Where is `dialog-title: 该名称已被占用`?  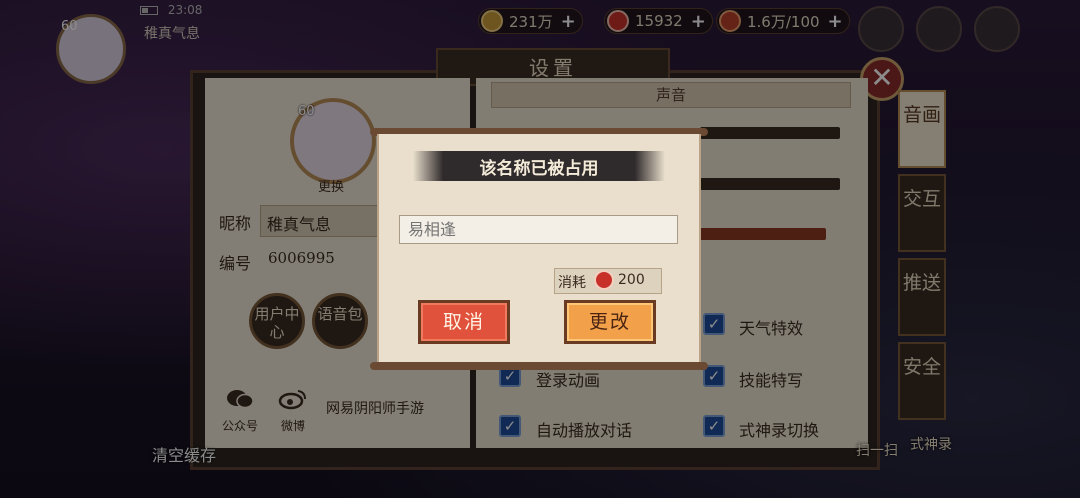 dialog-title: 该名称已被占用 is located at coordinates (539, 169).